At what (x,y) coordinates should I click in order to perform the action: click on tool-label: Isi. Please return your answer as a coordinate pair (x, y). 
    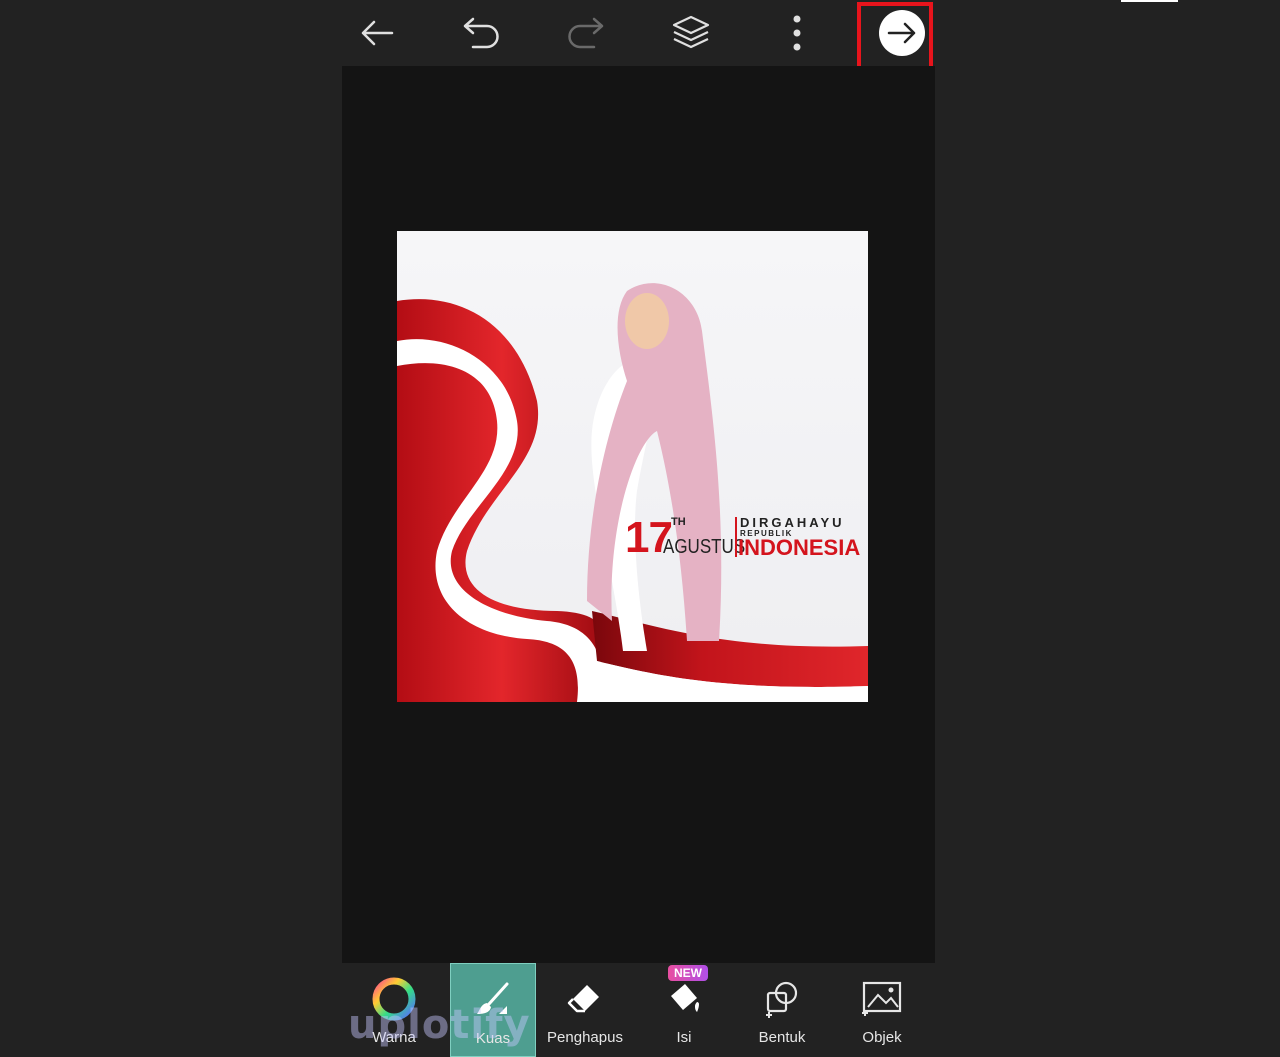
    Looking at the image, I should click on (684, 1037).